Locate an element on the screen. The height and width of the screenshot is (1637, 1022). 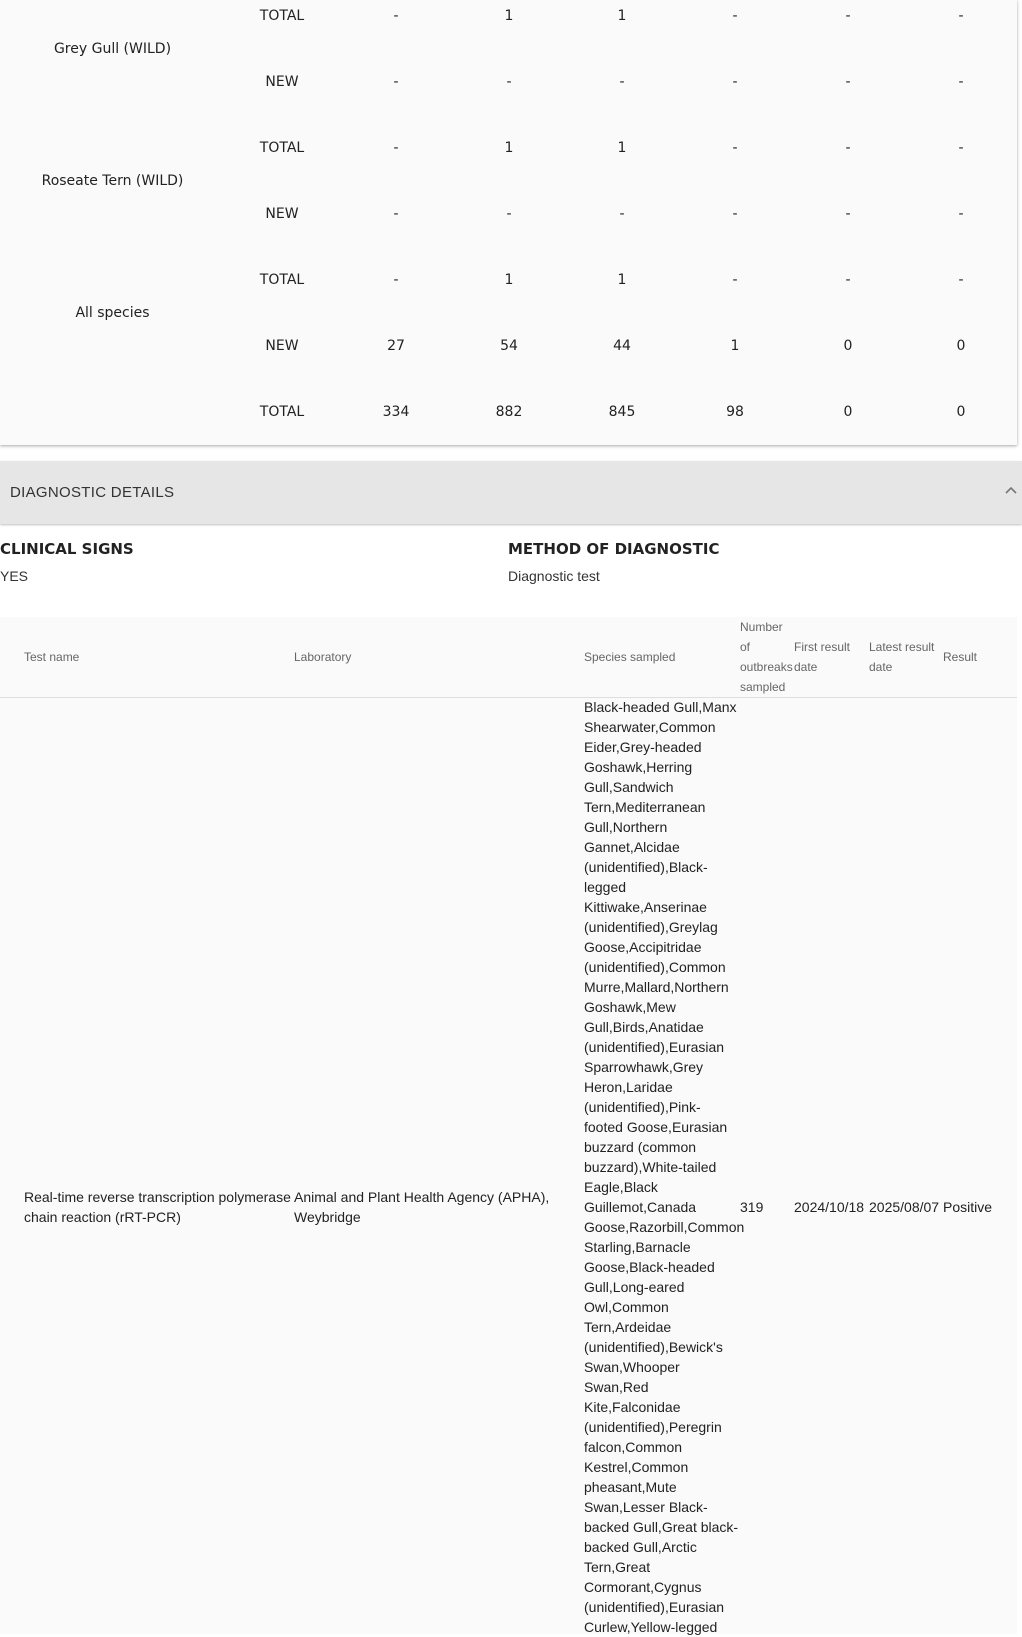
column-laboratory: Laboratory is located at coordinates (322, 657).